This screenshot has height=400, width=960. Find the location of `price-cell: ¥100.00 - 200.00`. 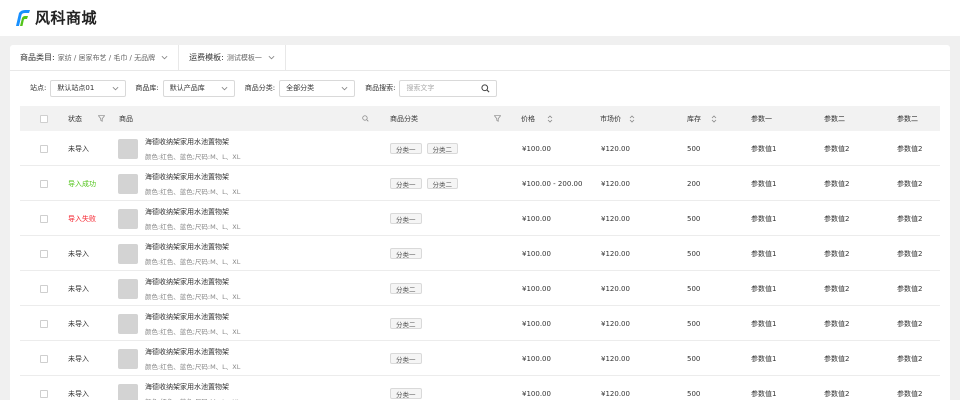

price-cell: ¥100.00 - 200.00 is located at coordinates (552, 183).